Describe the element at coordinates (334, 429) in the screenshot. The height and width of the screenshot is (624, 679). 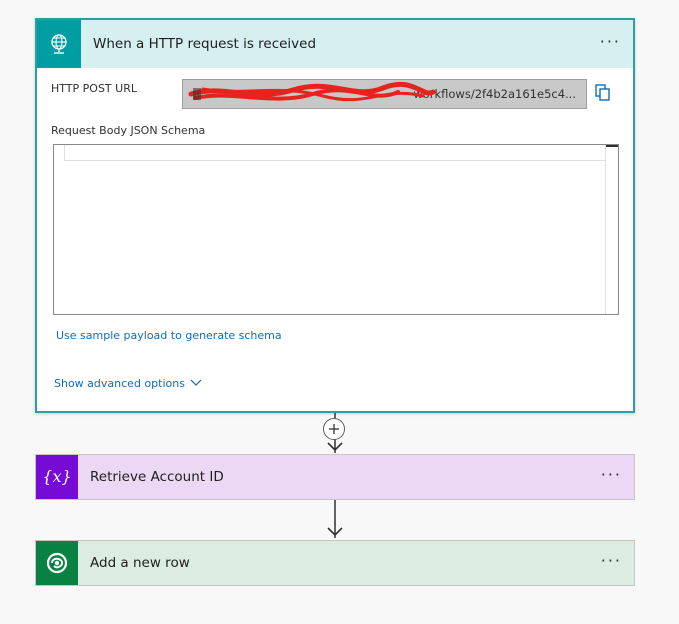
I see `plus-icon` at that location.